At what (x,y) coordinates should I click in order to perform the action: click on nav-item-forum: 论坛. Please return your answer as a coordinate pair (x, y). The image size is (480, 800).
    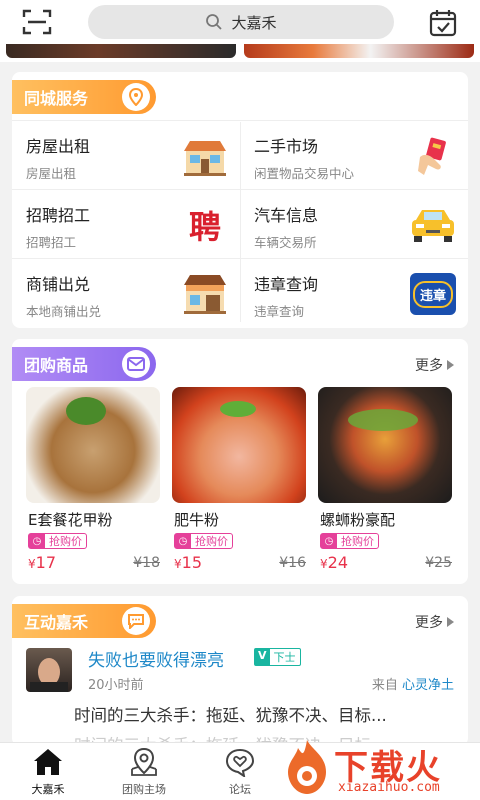
    Looking at the image, I should click on (240, 773).